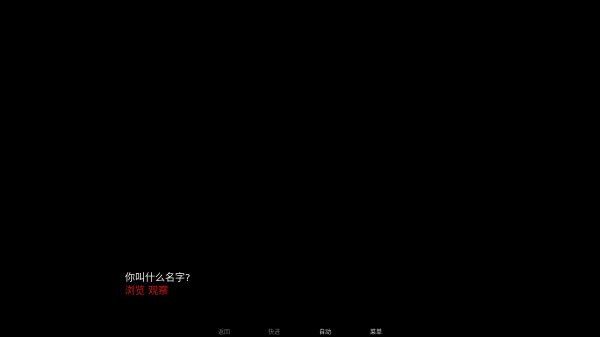  I want to click on menu-button: 菜单, so click(376, 332).